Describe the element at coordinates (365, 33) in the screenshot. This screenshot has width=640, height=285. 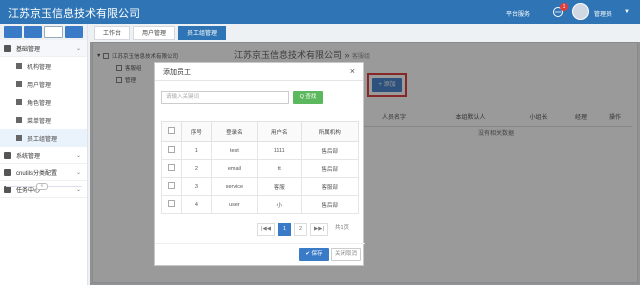
I see `tab-bar: 工作台 用户管理 员工组管理` at that location.